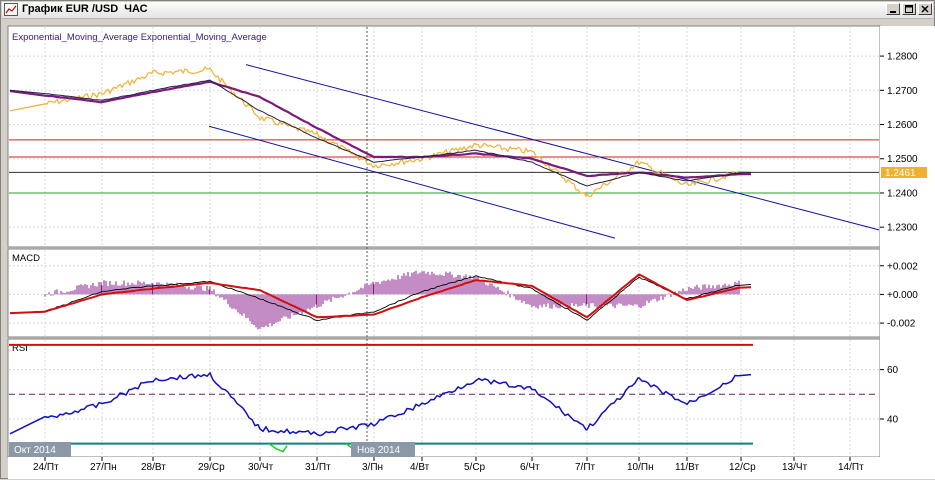  Describe the element at coordinates (26, 258) in the screenshot. I see `macd-label: MACD` at that location.